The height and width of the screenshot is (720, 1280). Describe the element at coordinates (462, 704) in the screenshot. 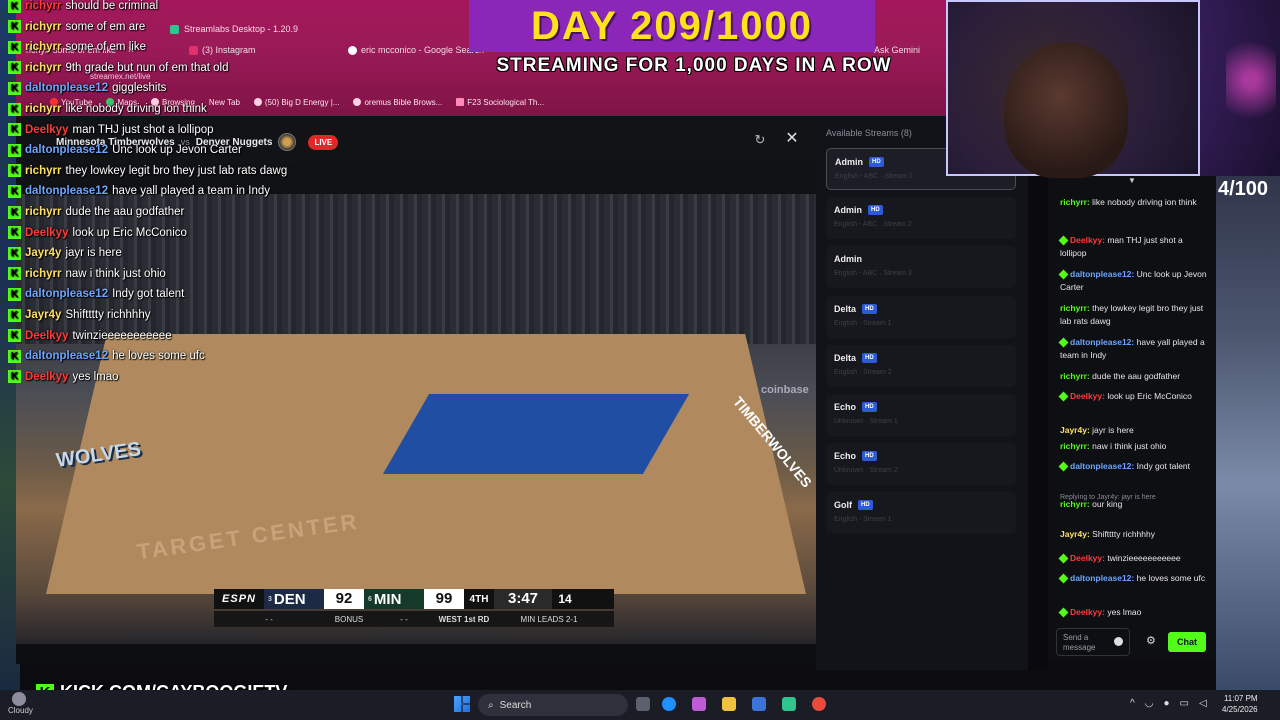

I see `start-icon` at that location.